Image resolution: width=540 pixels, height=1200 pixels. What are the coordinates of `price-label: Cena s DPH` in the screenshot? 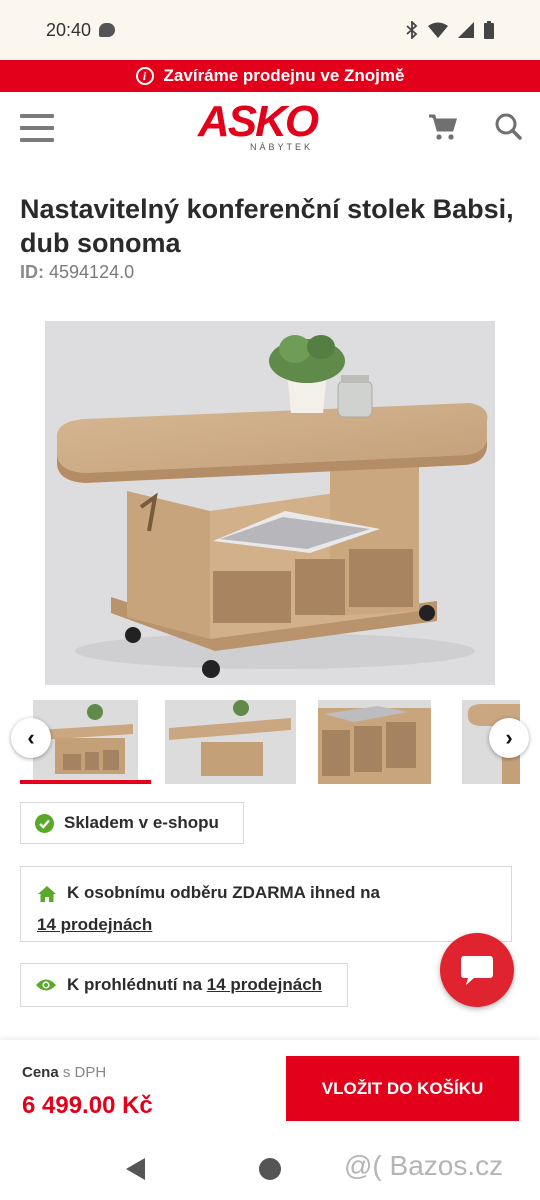 It's located at (64, 1072).